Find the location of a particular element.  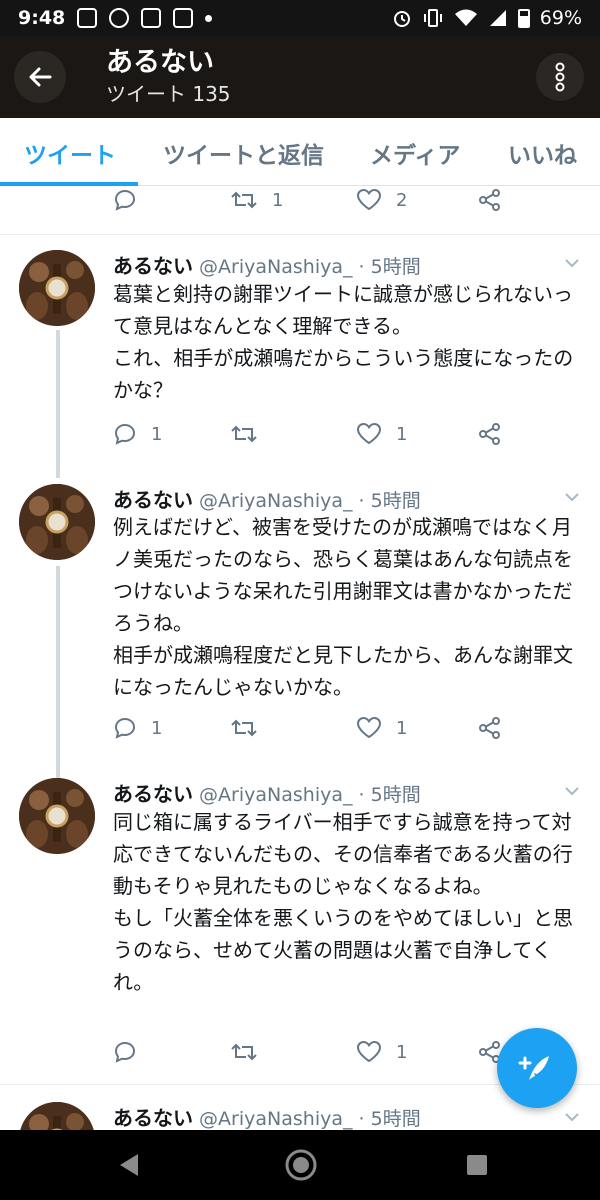

nav-recents-icon is located at coordinates (477, 1165).